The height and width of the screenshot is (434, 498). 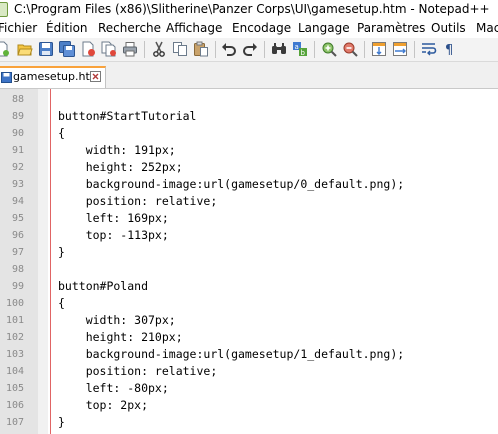 I want to click on menu-fichier: Fichier, so click(x=18, y=28).